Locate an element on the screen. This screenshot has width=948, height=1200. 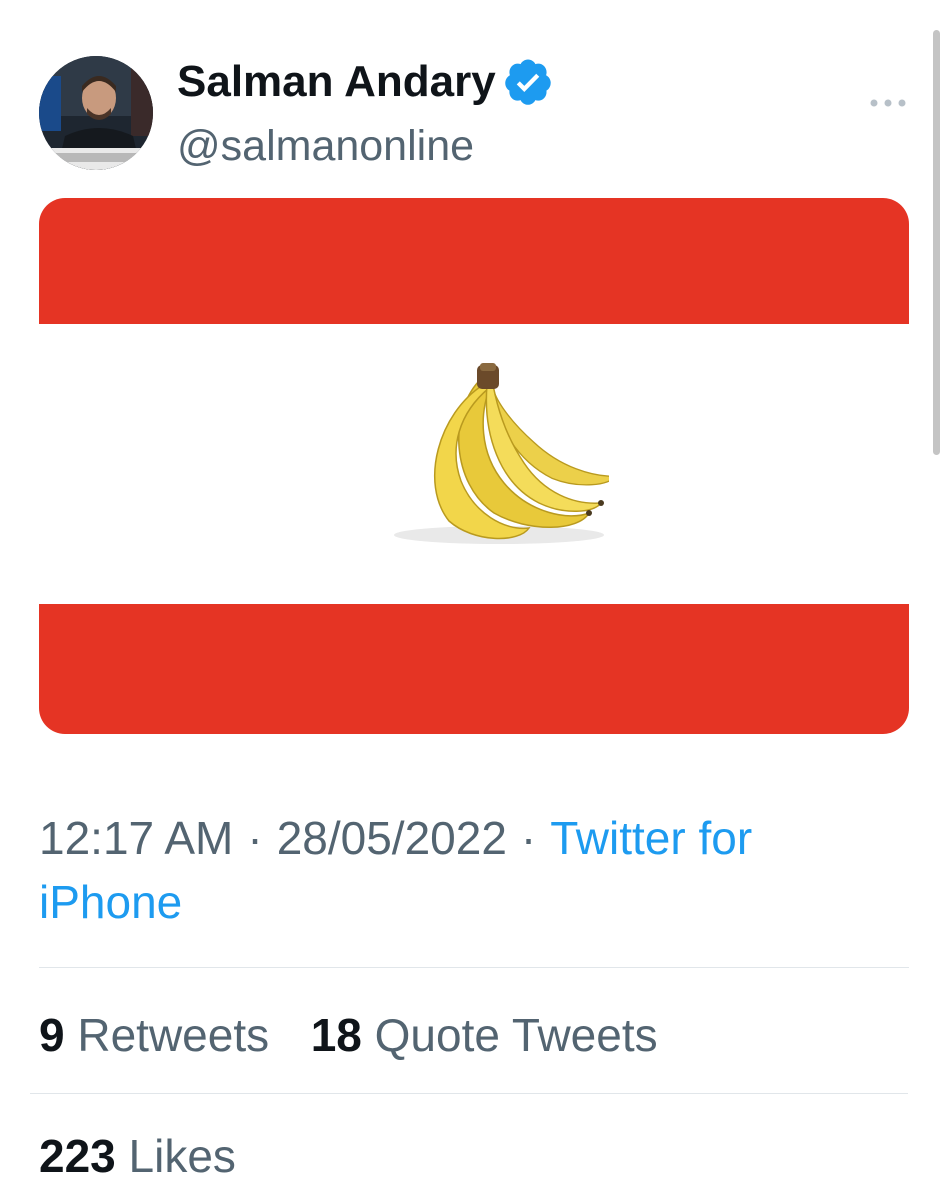
retweets-count: 9 is located at coordinates (52, 1035).